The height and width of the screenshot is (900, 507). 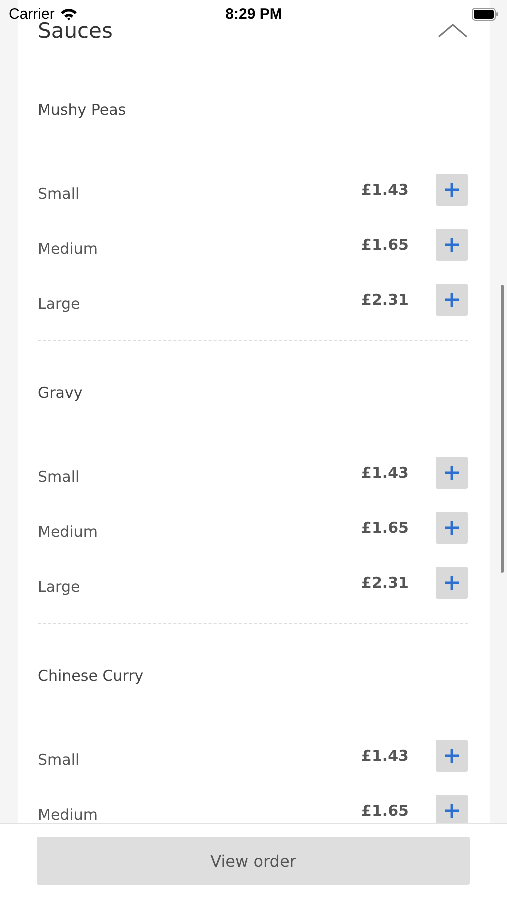 What do you see at coordinates (502, 429) in the screenshot?
I see `scrollbar` at bounding box center [502, 429].